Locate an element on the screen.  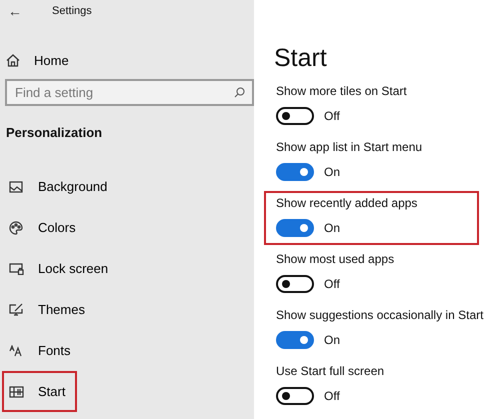
nav-item: Fonts is located at coordinates (42, 350).